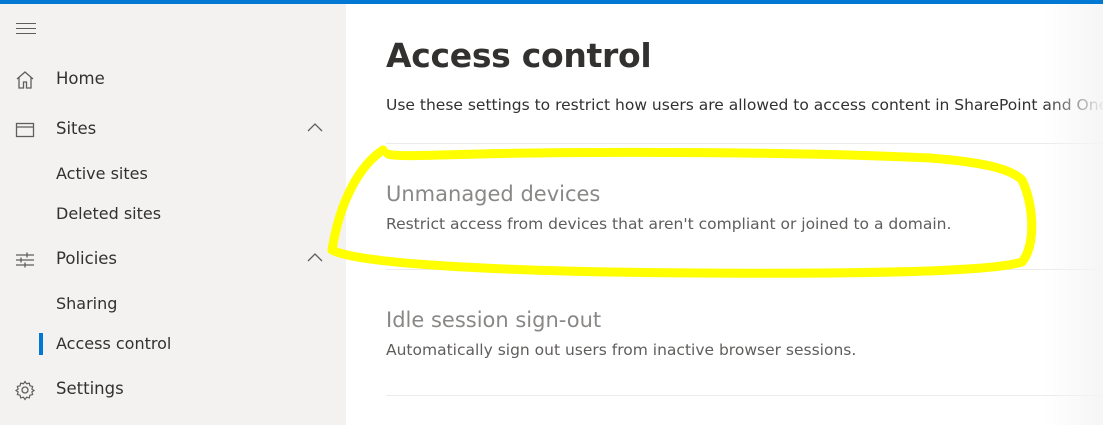 This screenshot has height=425, width=1103. What do you see at coordinates (173, 389) in the screenshot?
I see `nav-item-settings: Settings` at bounding box center [173, 389].